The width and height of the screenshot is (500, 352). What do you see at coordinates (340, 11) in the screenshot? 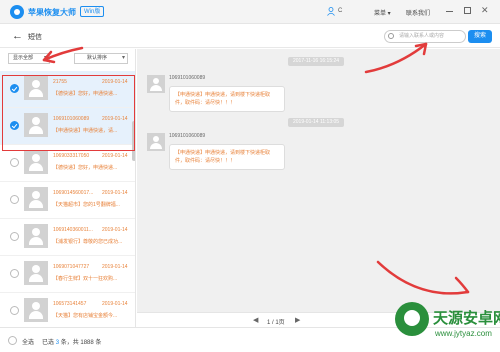
I see `user-name: C` at bounding box center [340, 11].